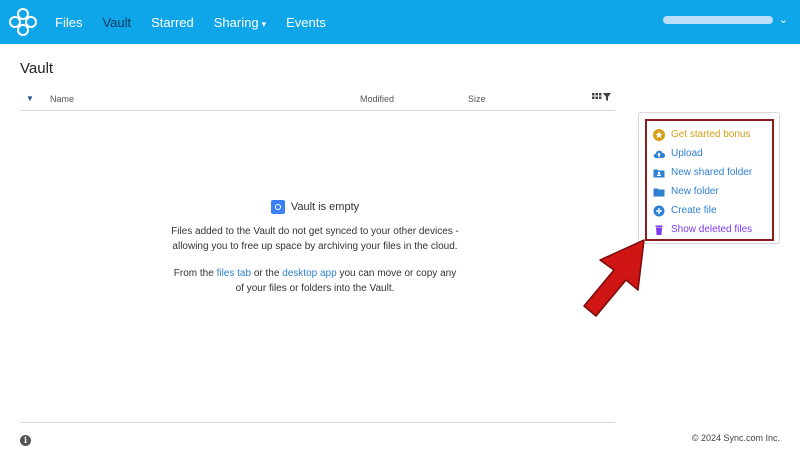 The height and width of the screenshot is (450, 800). I want to click on column-header-size: Size, so click(477, 99).